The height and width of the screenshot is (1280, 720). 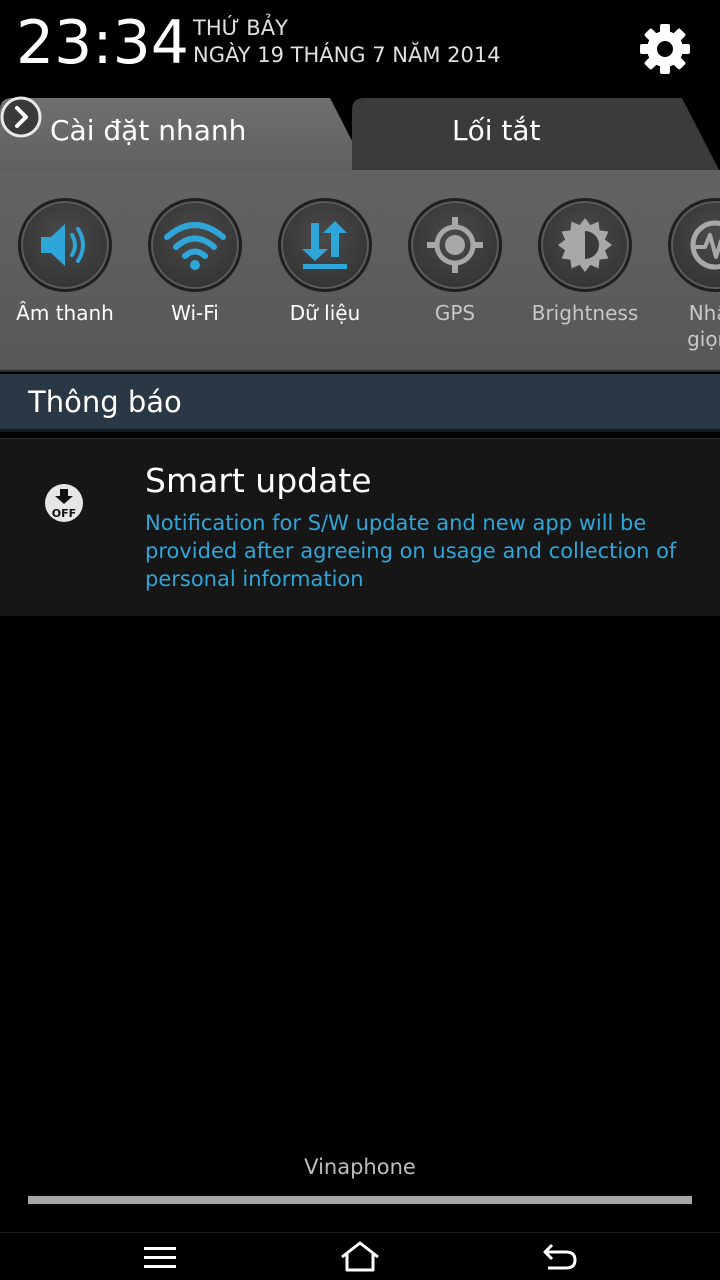 I want to click on tab-quick-settings: Cài đặt nhanh, so click(x=185, y=134).